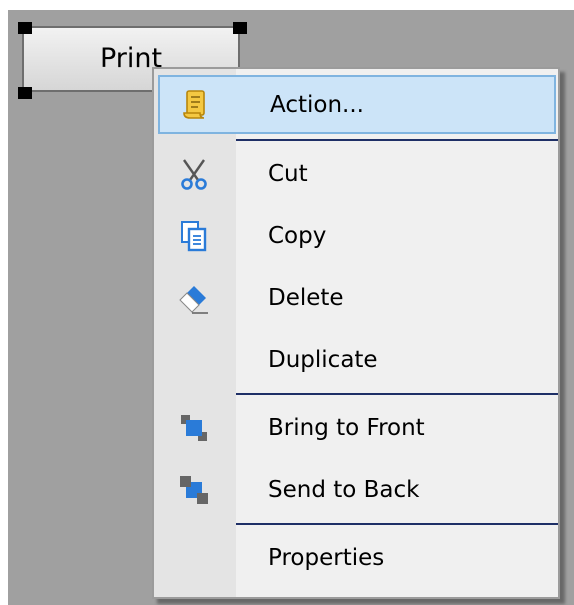 Image resolution: width=574 pixels, height=605 pixels. What do you see at coordinates (346, 428) in the screenshot?
I see `menu-item-label: Bring to Front` at bounding box center [346, 428].